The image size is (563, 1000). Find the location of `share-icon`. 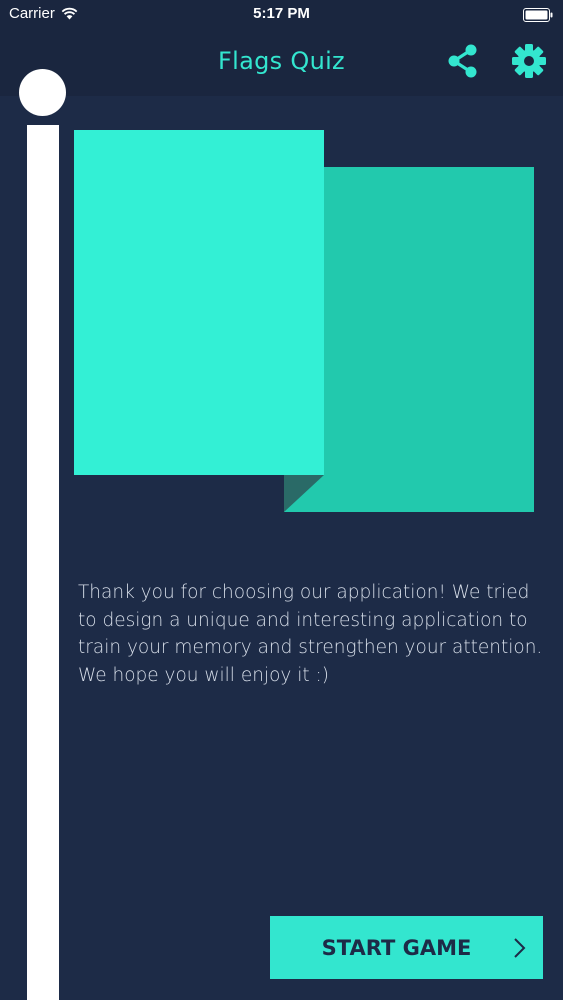

share-icon is located at coordinates (462, 61).